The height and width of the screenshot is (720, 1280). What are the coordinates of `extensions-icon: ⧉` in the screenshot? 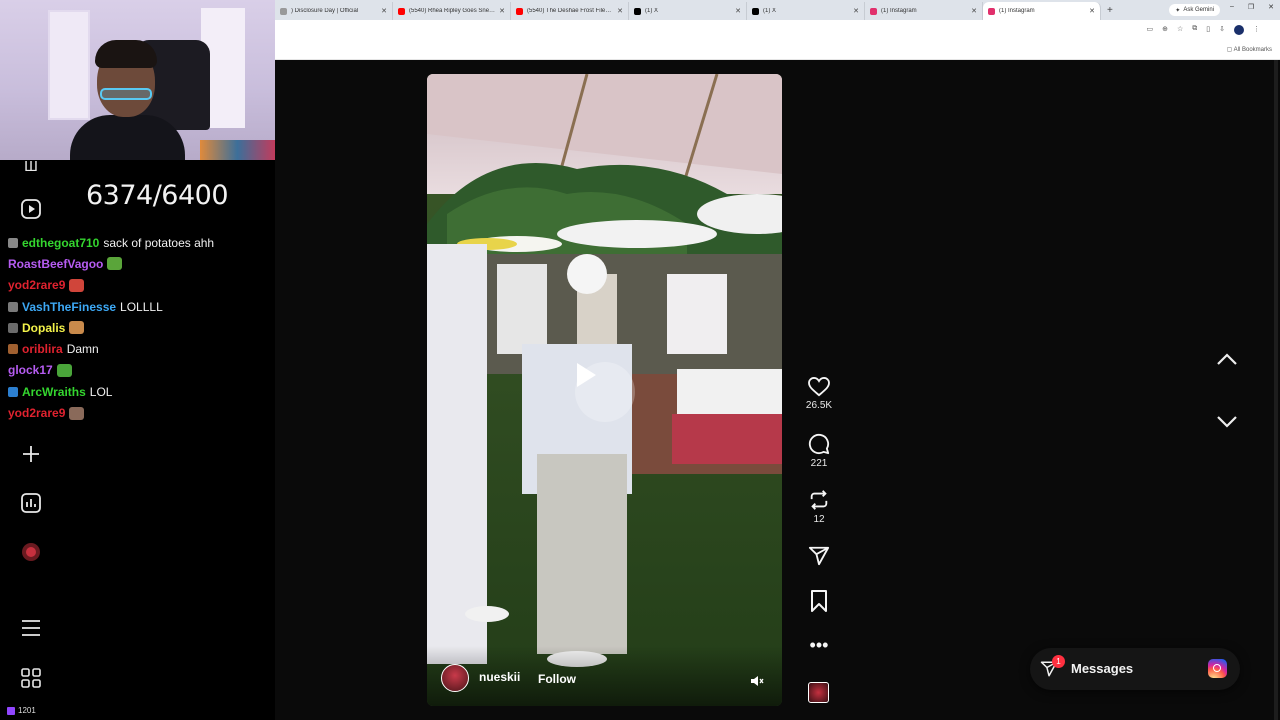 It's located at (1194, 30).